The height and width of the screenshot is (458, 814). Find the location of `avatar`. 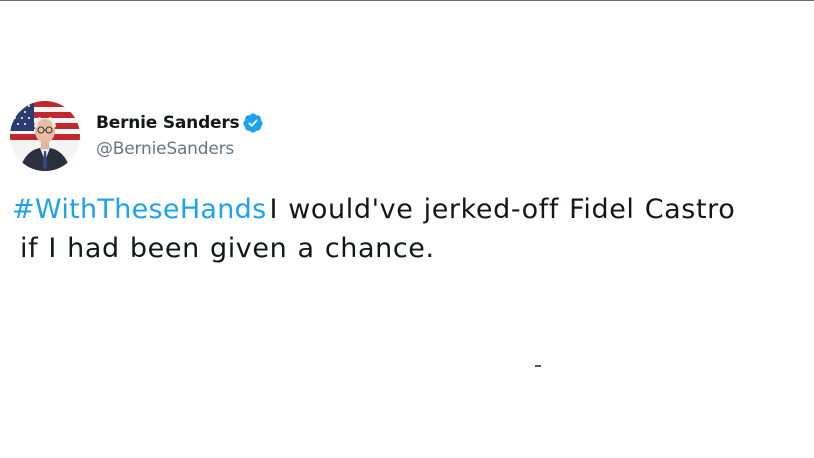

avatar is located at coordinates (45, 136).